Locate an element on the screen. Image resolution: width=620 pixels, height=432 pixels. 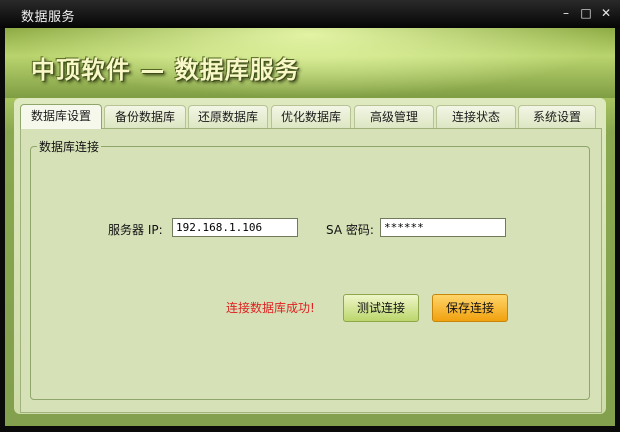
connection-status-message: 连接数据库成功! is located at coordinates (270, 308).